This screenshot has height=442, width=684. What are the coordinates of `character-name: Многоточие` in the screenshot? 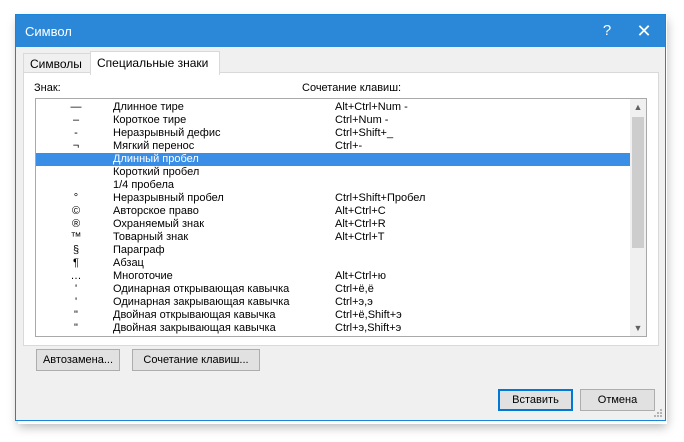 It's located at (143, 276).